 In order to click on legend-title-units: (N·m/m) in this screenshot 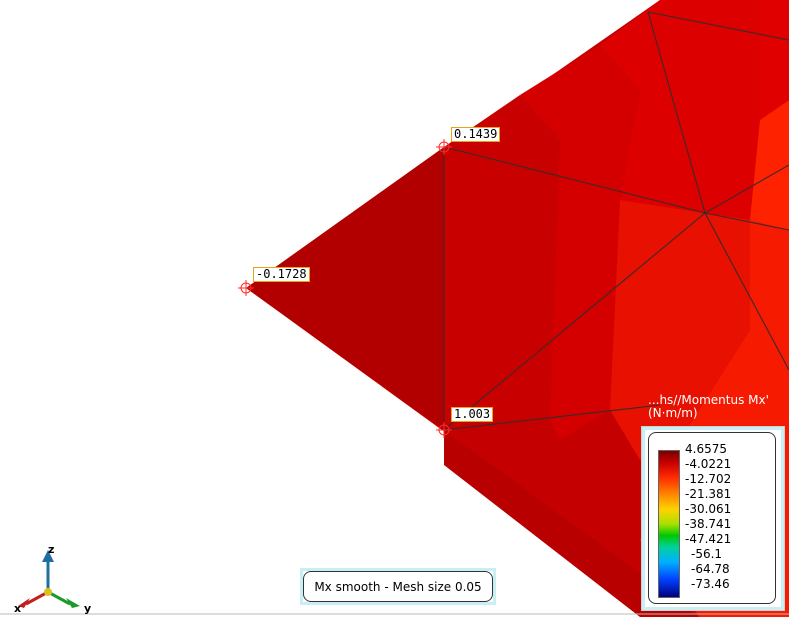, I will do `click(673, 413)`.